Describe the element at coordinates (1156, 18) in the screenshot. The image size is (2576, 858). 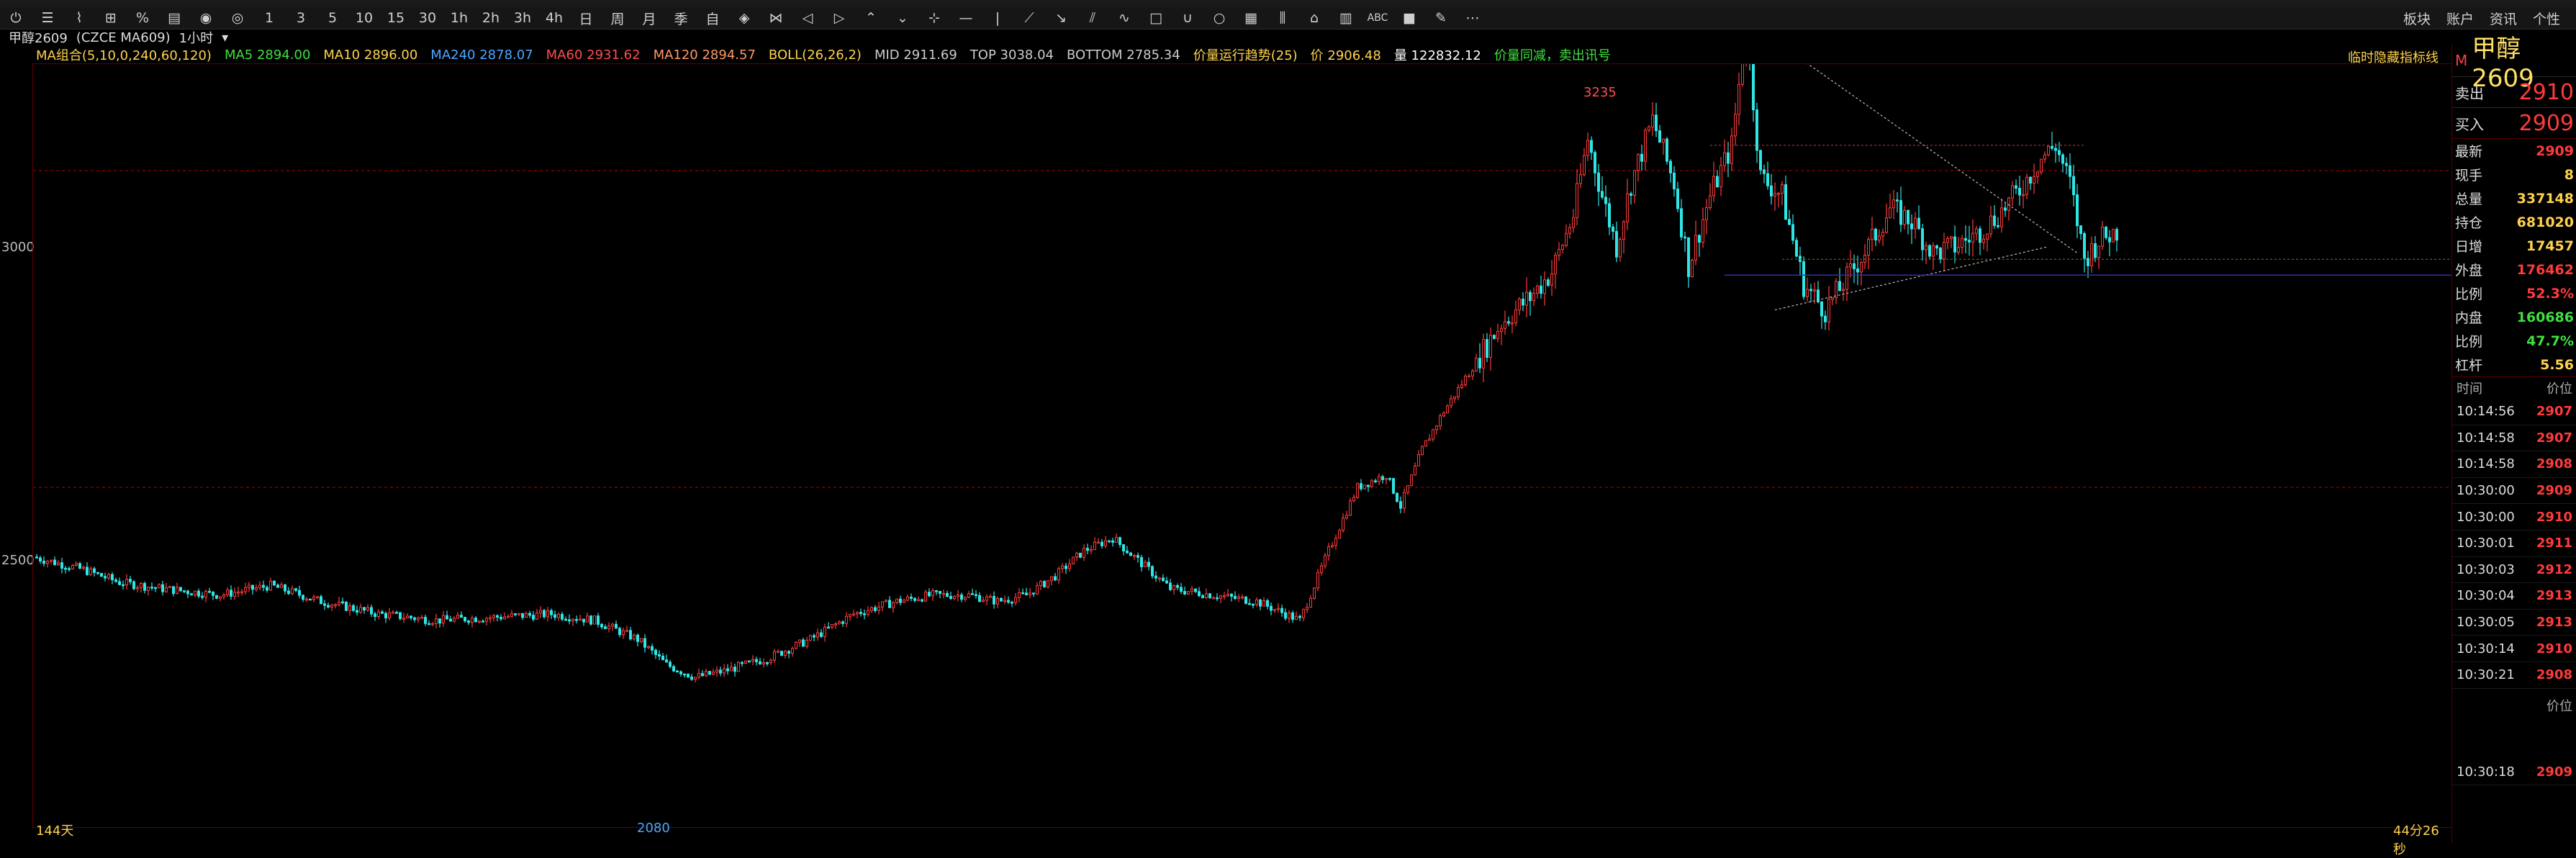
I see `rectangle-icon: □` at that location.